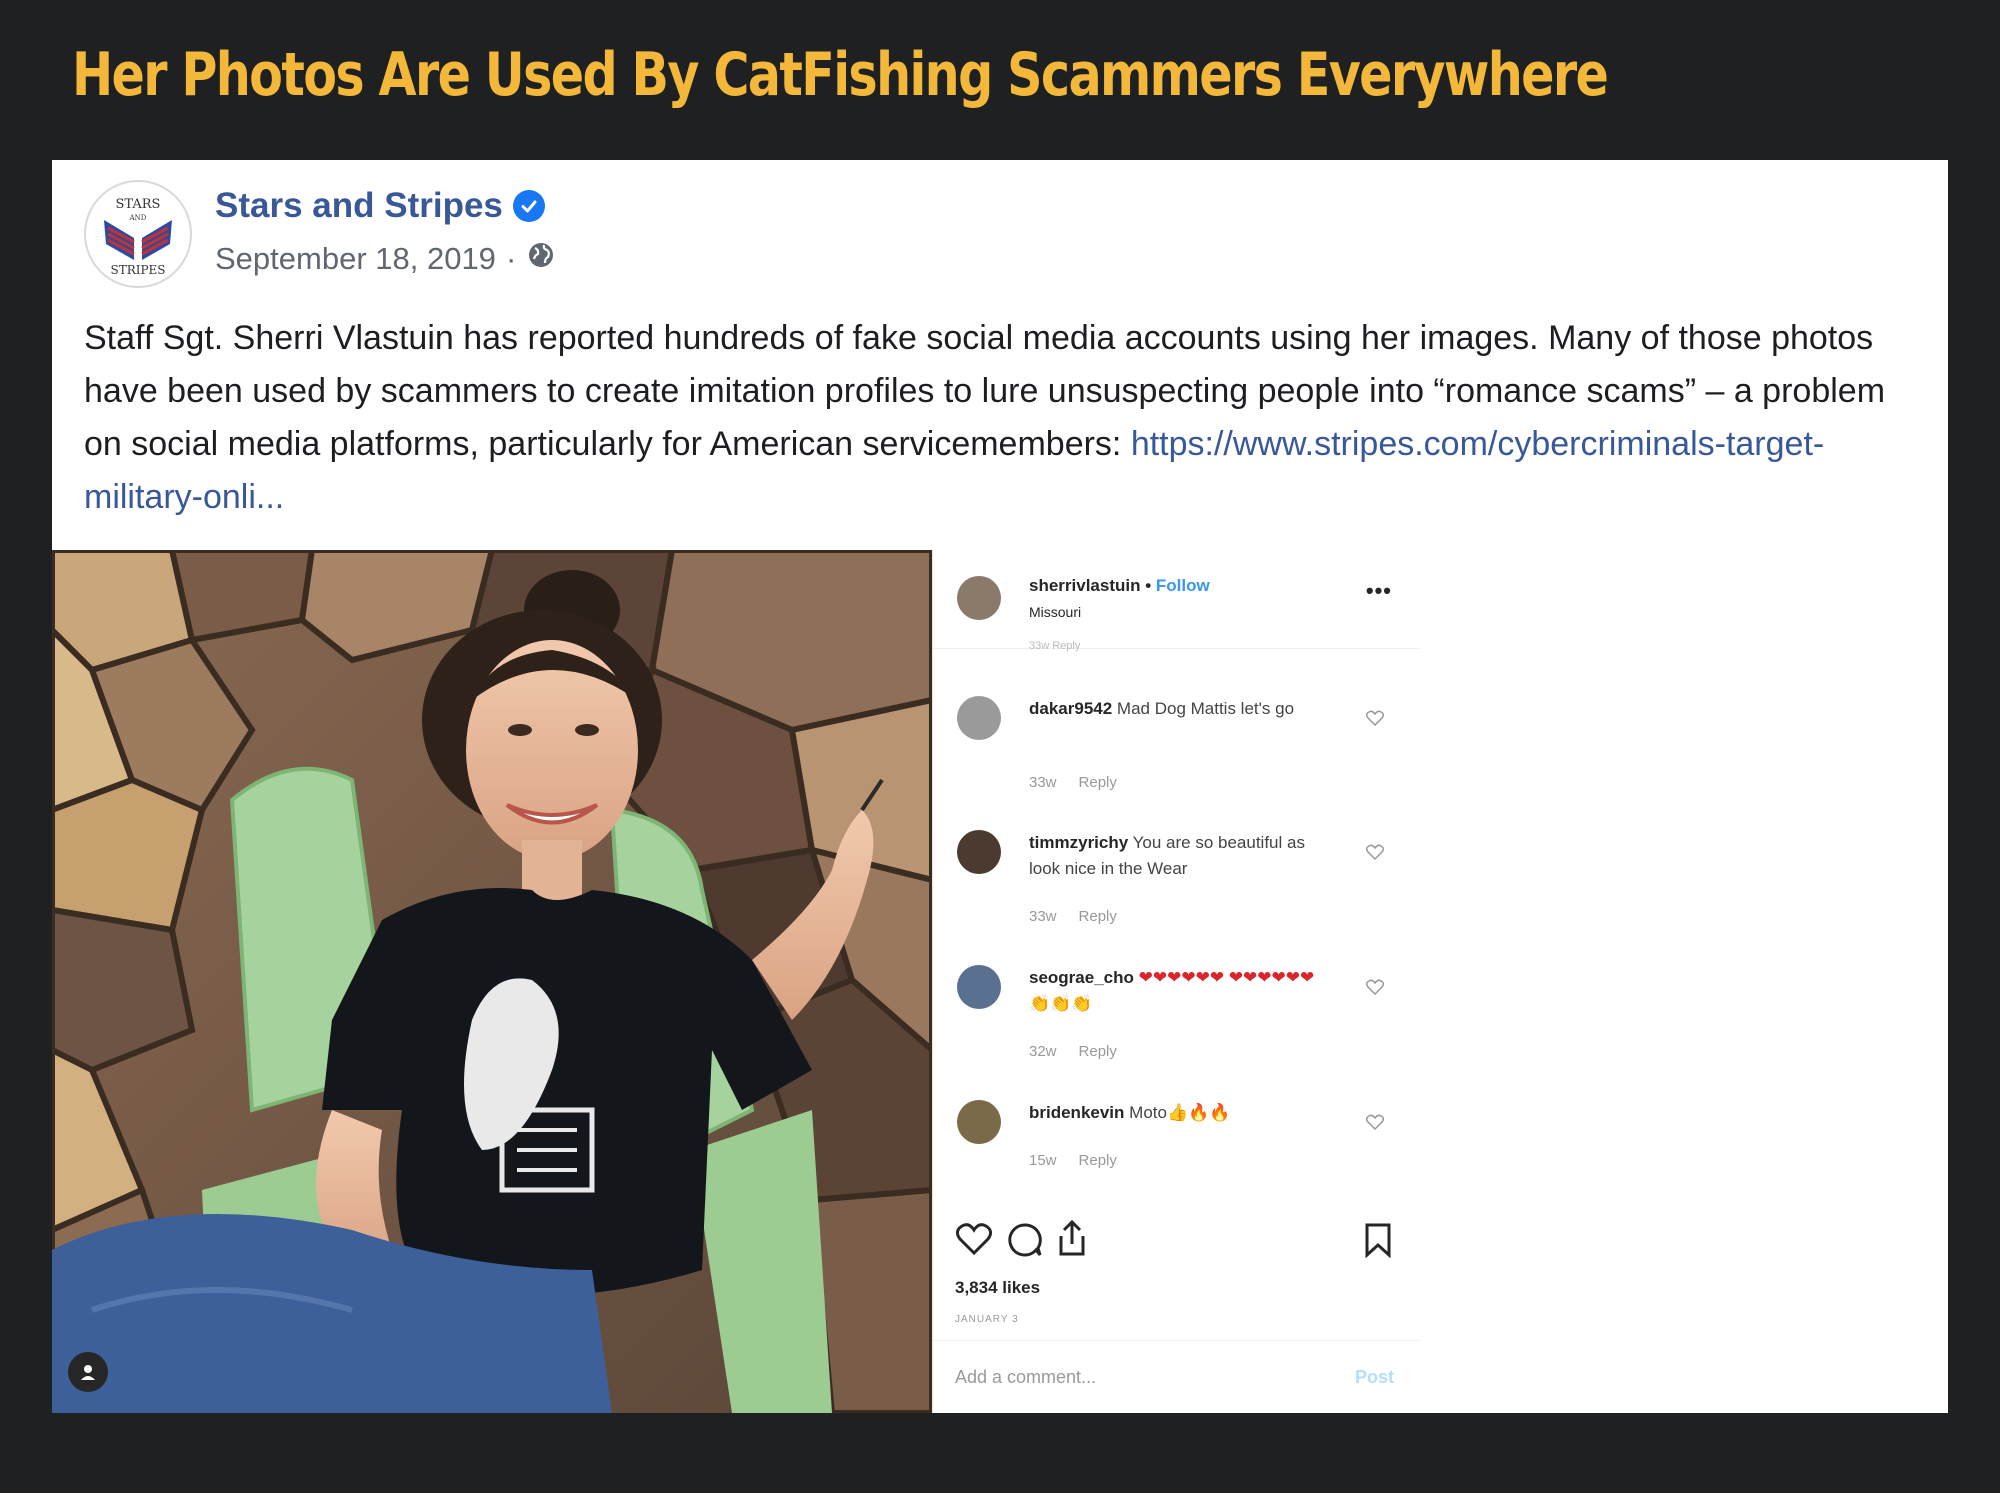 The image size is (2000, 1493). I want to click on comment-meta: 32w Reply, so click(1073, 1051).